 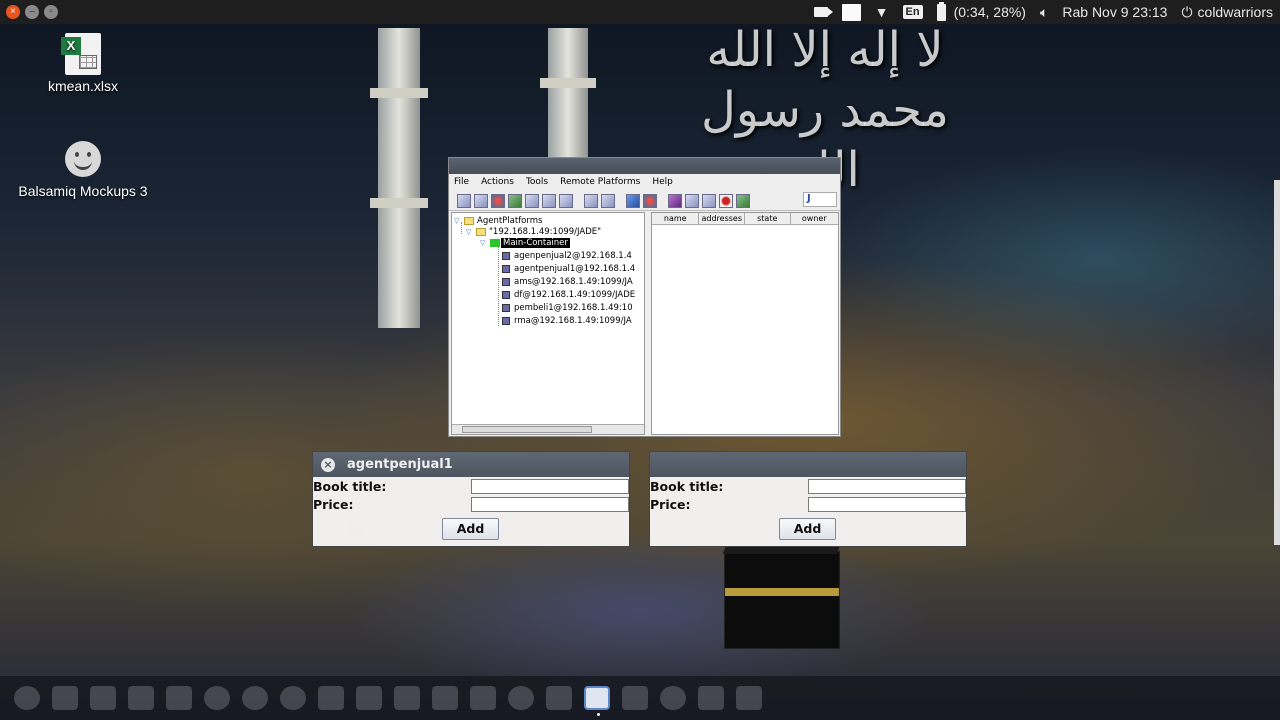 What do you see at coordinates (608, 200) in the screenshot?
I see `migrate-agent-icon` at bounding box center [608, 200].